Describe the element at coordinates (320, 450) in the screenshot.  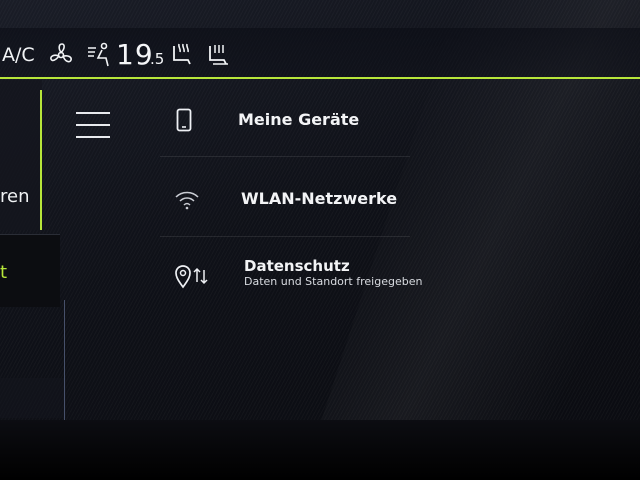
I see `screen-bezel` at that location.